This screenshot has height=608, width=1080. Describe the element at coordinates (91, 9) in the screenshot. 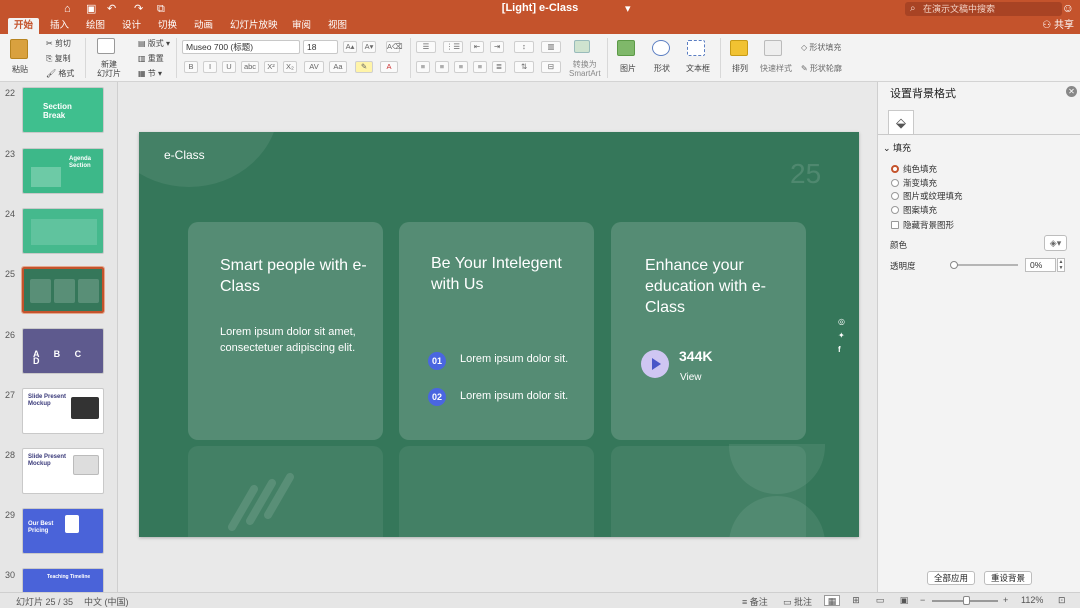

I see `save-icon: ▣` at that location.